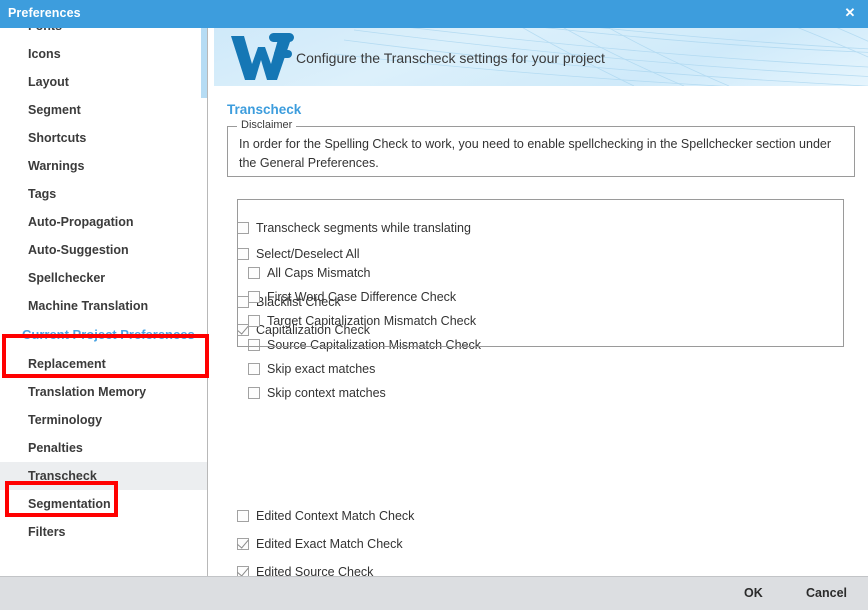 The width and height of the screenshot is (868, 610). I want to click on cancel-button: Cancel, so click(826, 593).